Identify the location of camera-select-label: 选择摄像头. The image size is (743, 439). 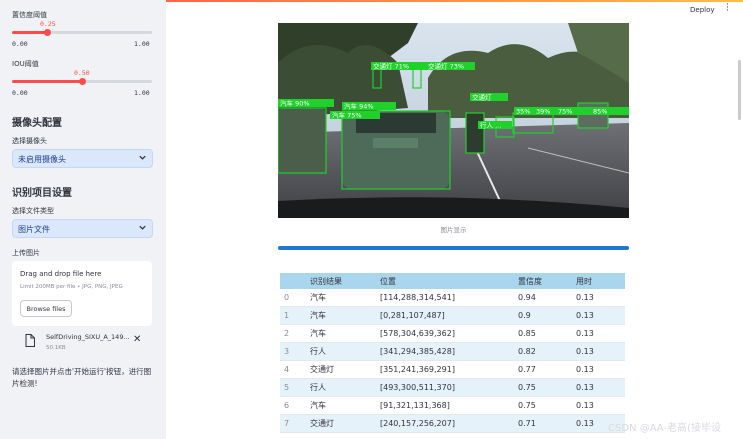
(29, 141).